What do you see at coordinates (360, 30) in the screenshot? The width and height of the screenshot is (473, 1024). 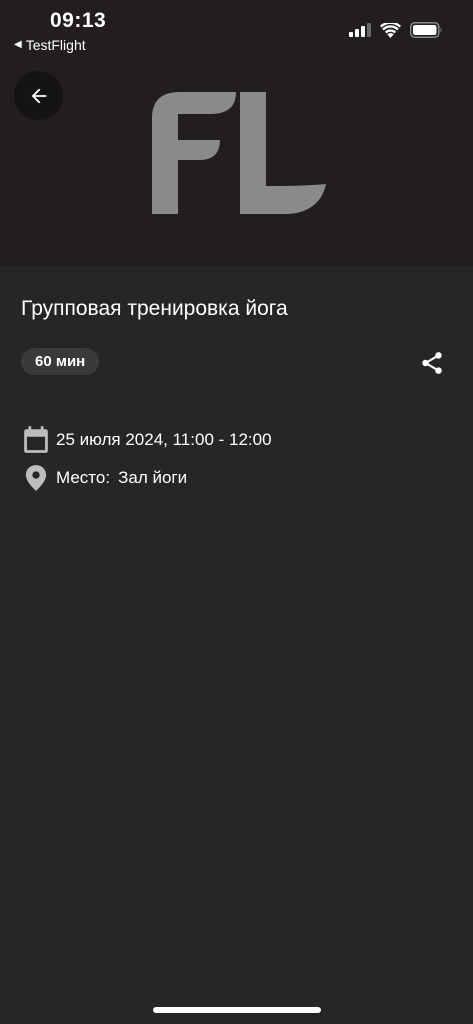 I see `signal-icon` at bounding box center [360, 30].